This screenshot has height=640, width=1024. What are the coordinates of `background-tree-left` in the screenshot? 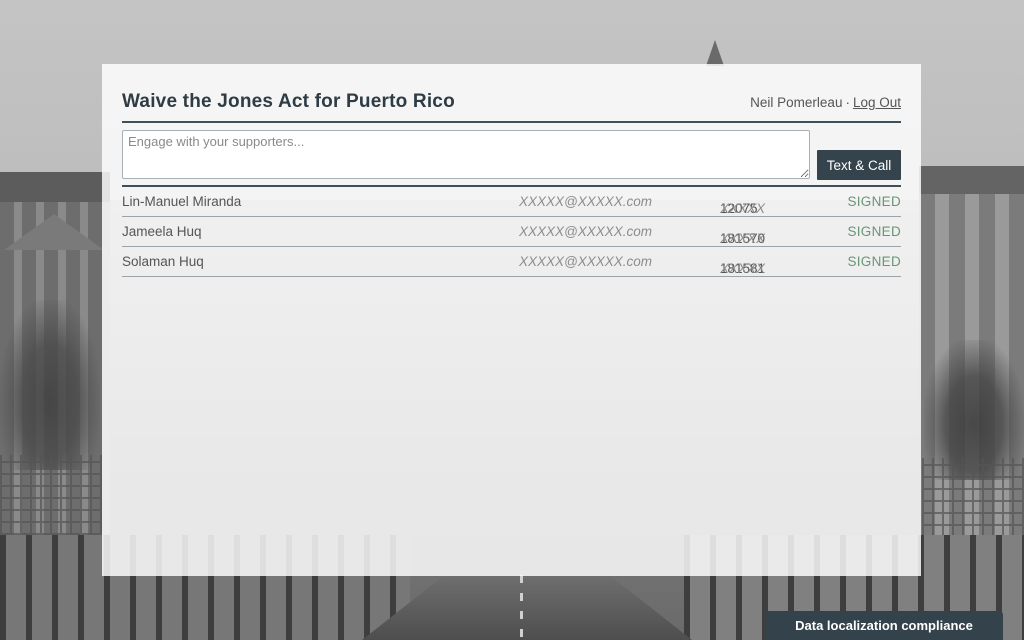 It's located at (50, 385).